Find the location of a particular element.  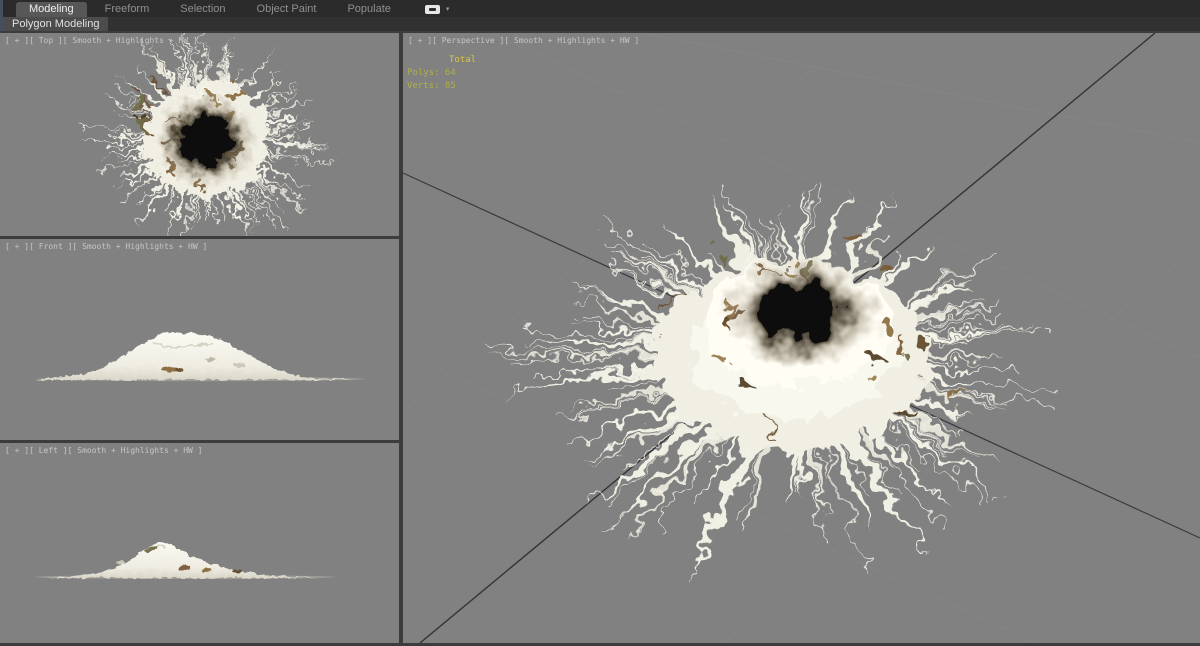

panel-tab-polygon-modeling: Polygon Modeling is located at coordinates (56, 24).